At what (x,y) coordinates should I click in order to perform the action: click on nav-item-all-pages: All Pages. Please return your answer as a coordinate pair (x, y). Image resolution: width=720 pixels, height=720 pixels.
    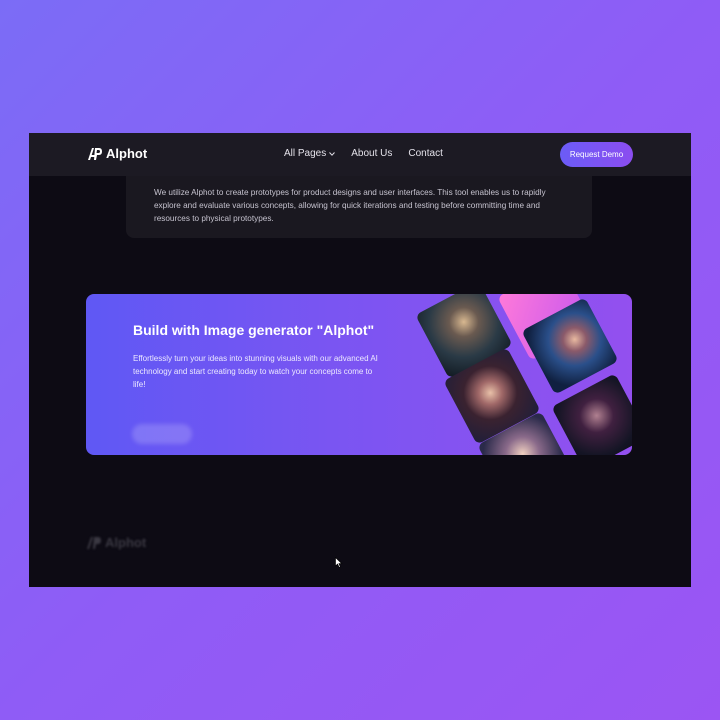
    Looking at the image, I should click on (310, 153).